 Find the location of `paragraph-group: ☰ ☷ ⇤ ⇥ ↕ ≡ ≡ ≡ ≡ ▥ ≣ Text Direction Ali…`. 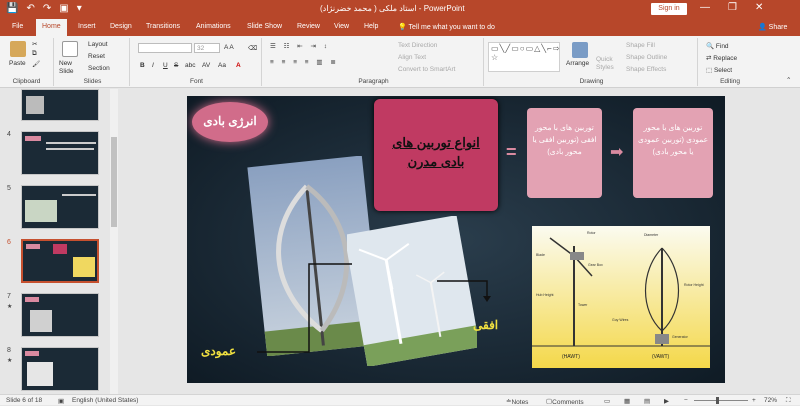

paragraph-group: ☰ ☷ ⇤ ⇥ ↕ ≡ ≡ ≡ ≡ ▥ ≣ Text Direction Ali… is located at coordinates (374, 62).